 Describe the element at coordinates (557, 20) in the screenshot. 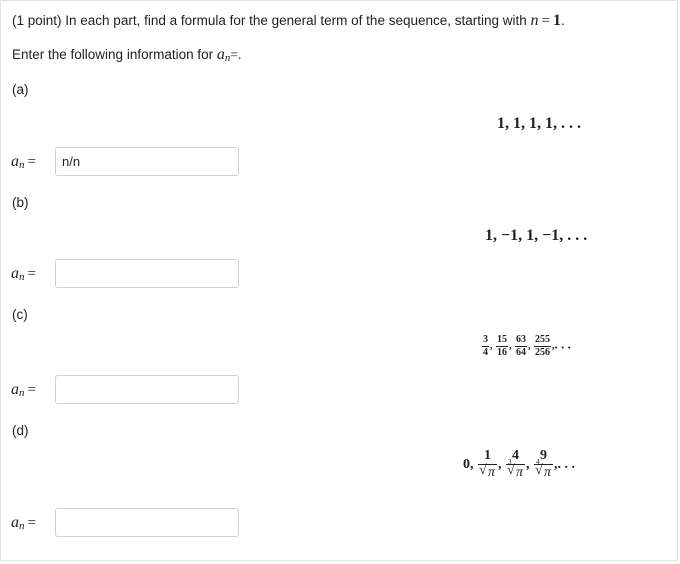

I see `intro-start-value: 1` at that location.